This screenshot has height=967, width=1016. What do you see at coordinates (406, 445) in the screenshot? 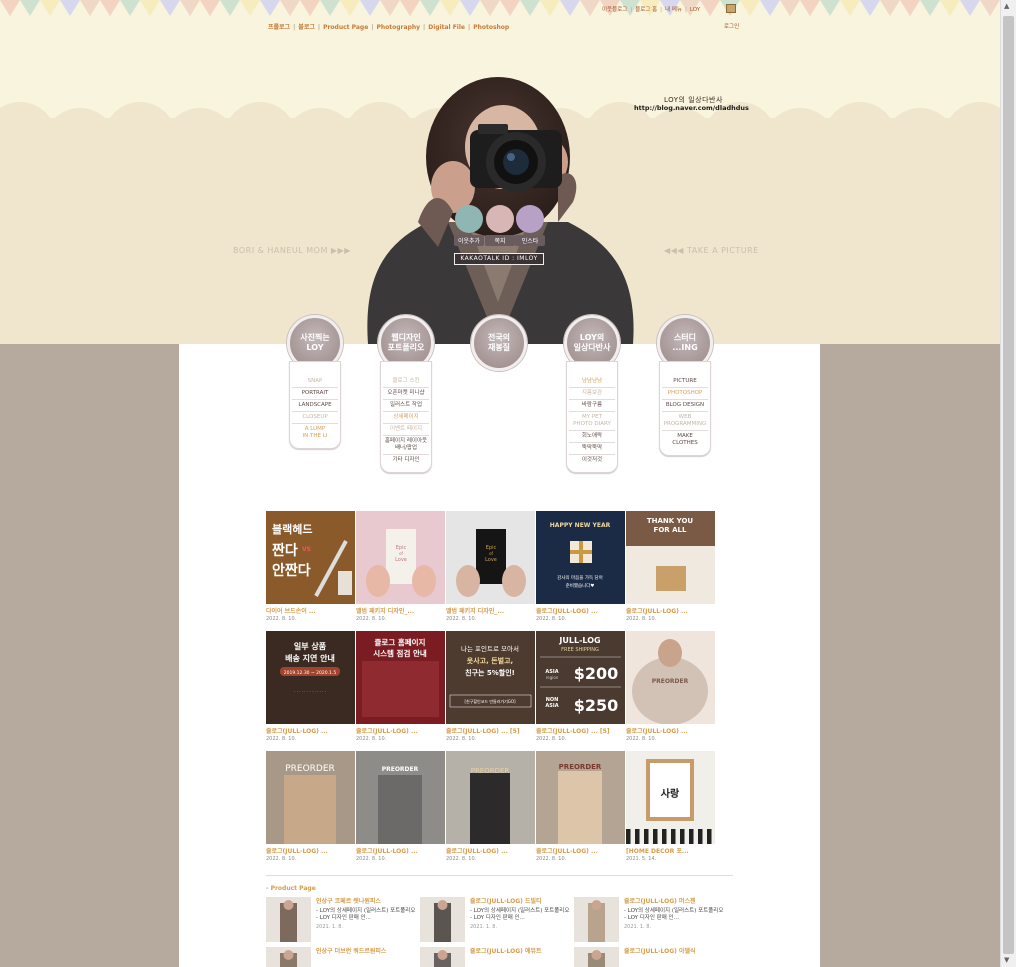
I see `submenu-item: 홈페이지 레이아웃 배너/팝업` at bounding box center [406, 445].